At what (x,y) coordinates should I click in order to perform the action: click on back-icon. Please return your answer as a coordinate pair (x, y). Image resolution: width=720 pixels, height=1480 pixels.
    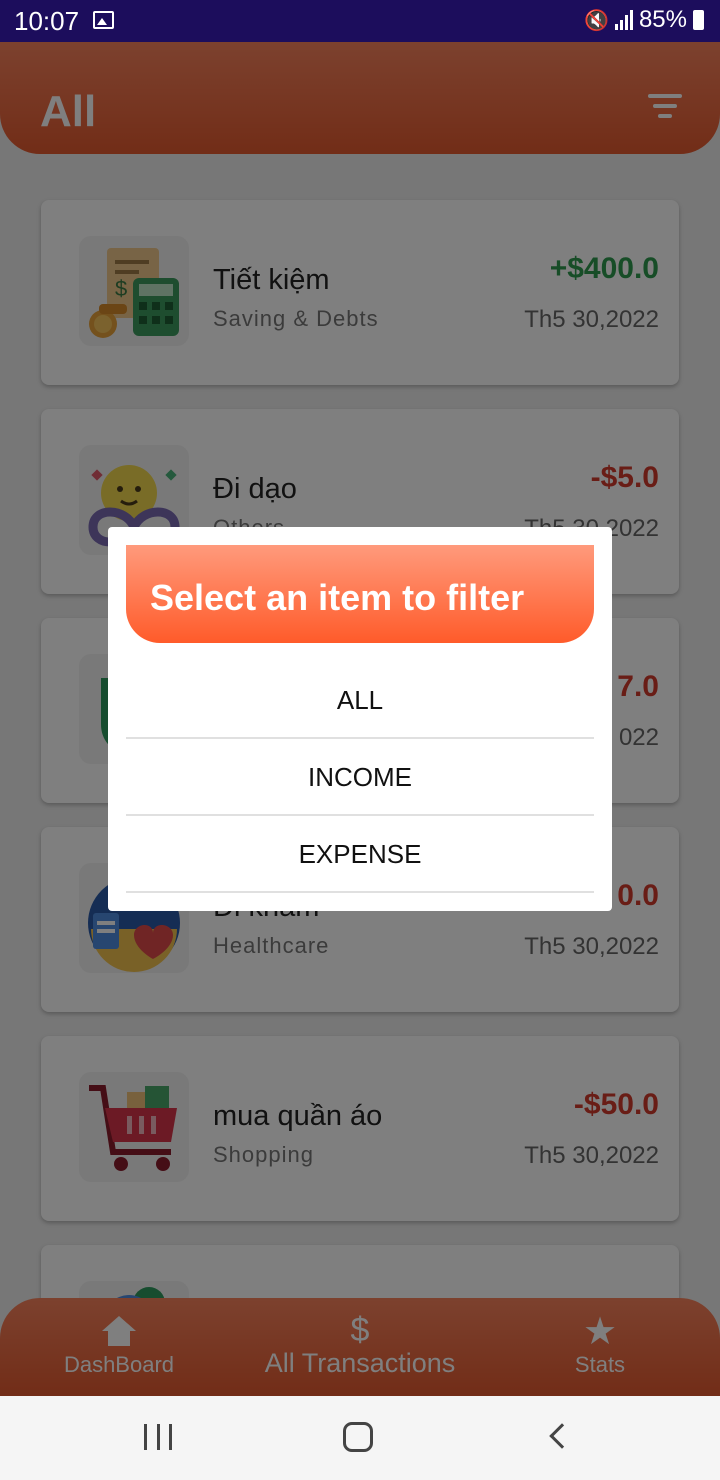
    Looking at the image, I should click on (562, 1436).